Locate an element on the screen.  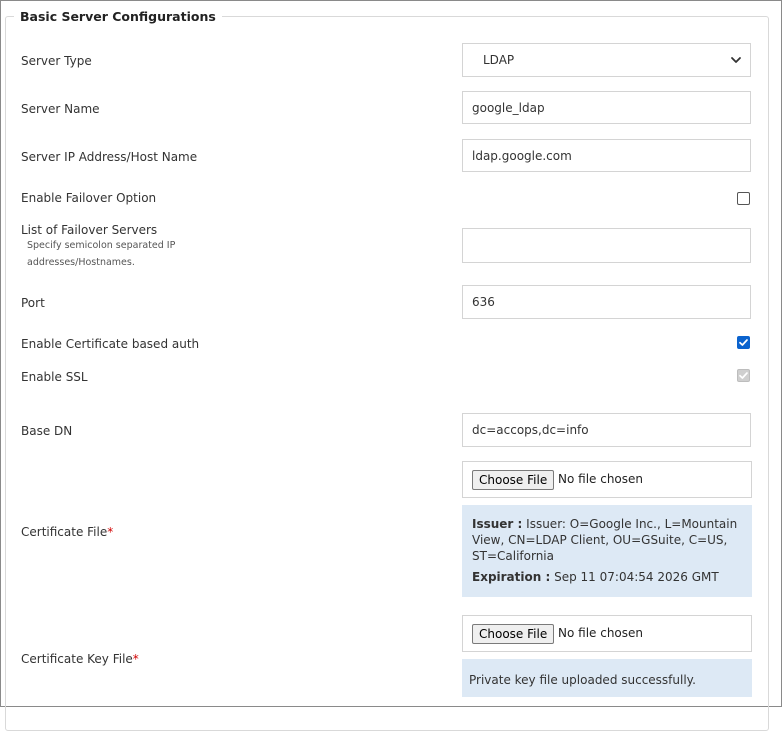
issuer-label: Issuer : is located at coordinates (497, 524).